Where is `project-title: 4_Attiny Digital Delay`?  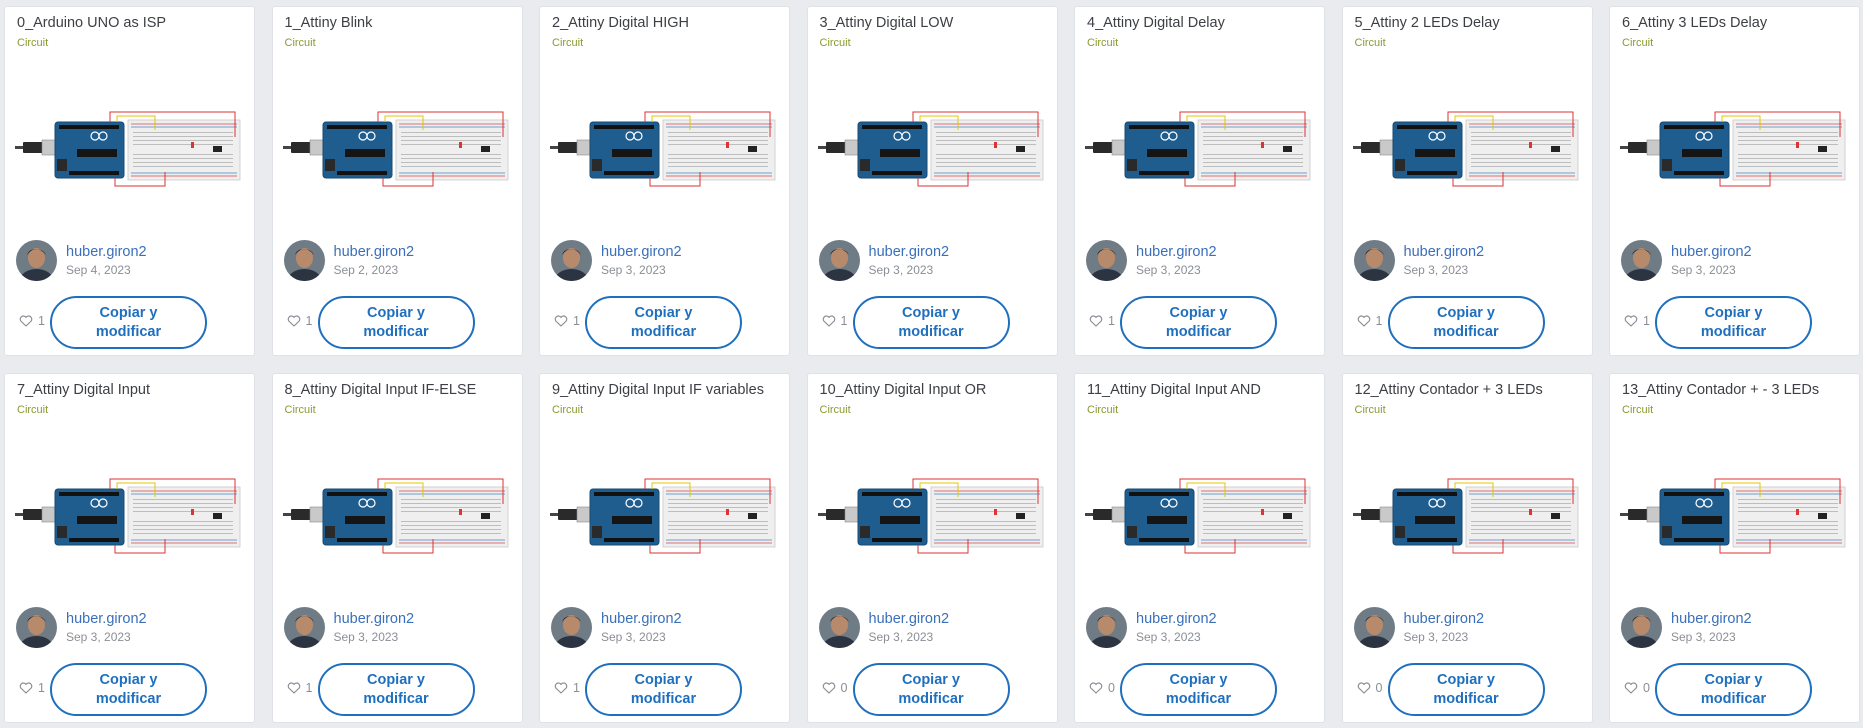 project-title: 4_Attiny Digital Delay is located at coordinates (1202, 23).